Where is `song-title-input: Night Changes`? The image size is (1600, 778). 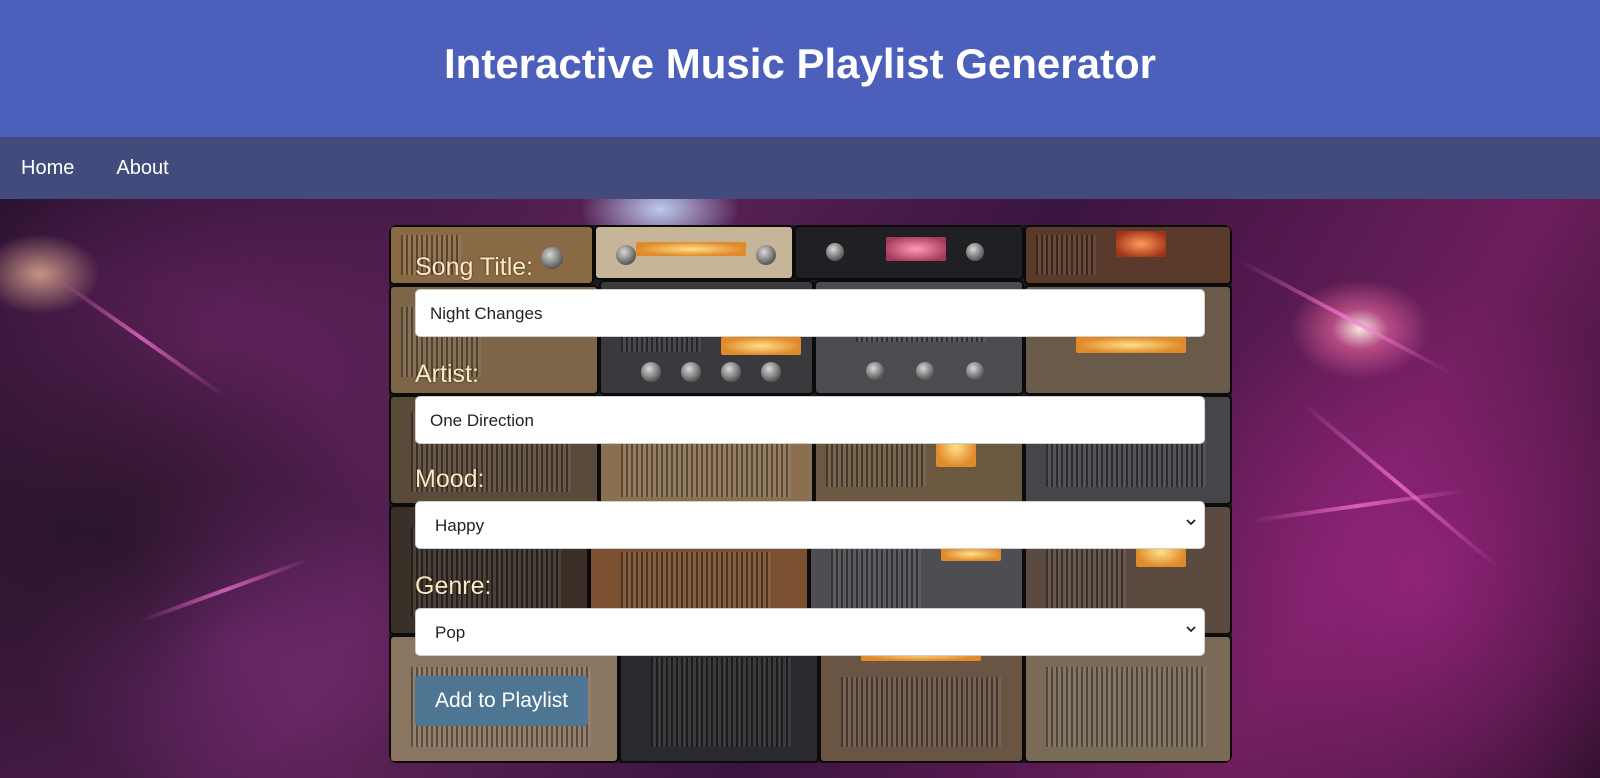 song-title-input: Night Changes is located at coordinates (810, 313).